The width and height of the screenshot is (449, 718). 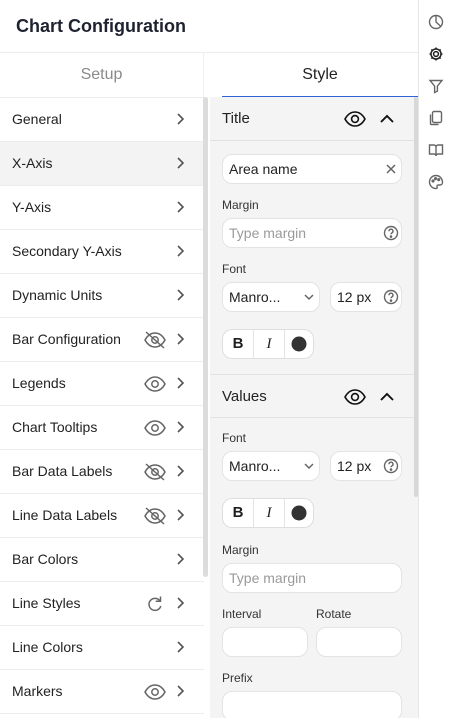 I want to click on list-item-line-styles: Line Styles, so click(x=102, y=604).